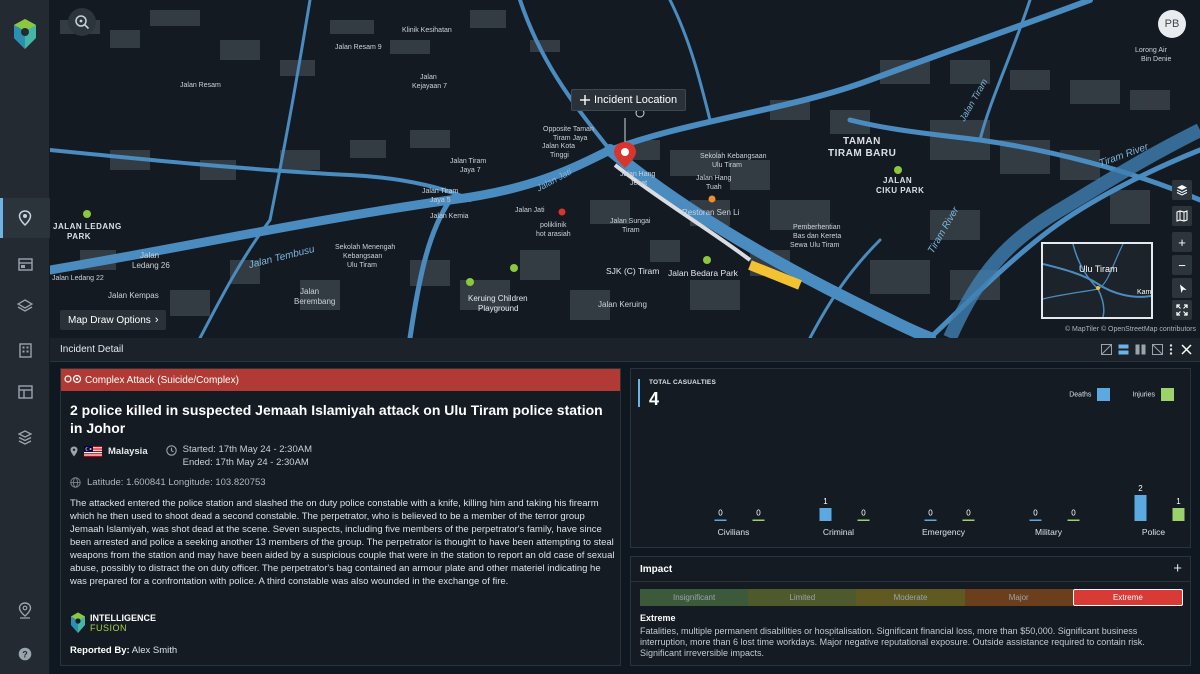 The image size is (1200, 674). What do you see at coordinates (74, 451) in the screenshot?
I see `location-marker-icon` at bounding box center [74, 451].